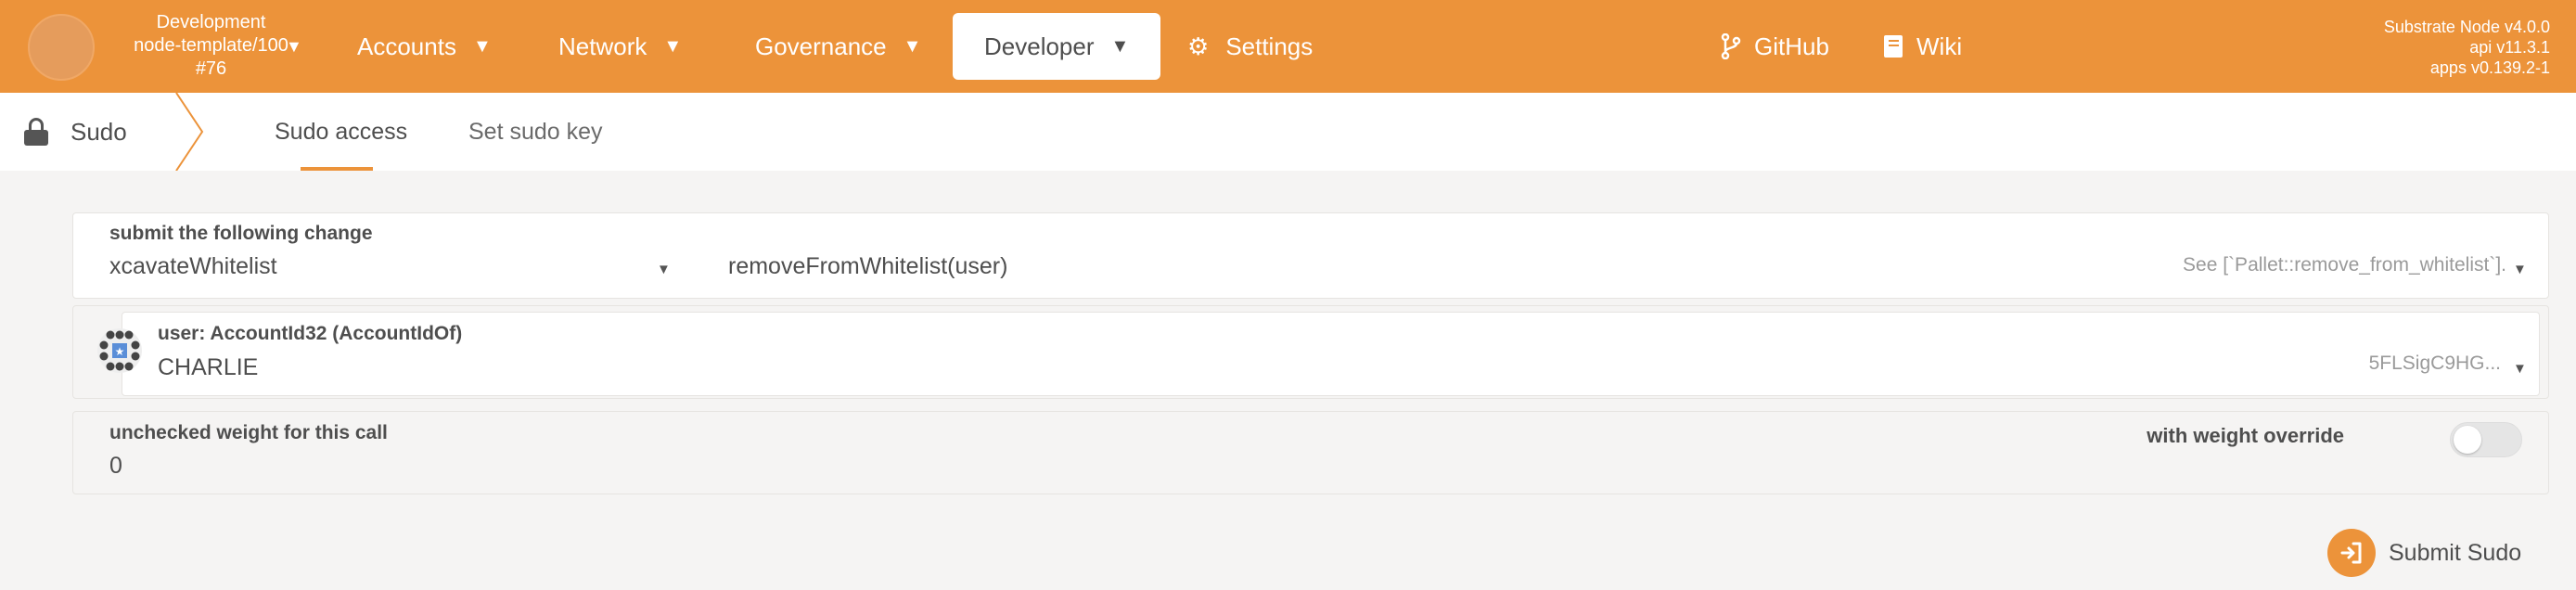 Image resolution: width=2576 pixels, height=590 pixels. I want to click on chain-name: Development, so click(211, 22).